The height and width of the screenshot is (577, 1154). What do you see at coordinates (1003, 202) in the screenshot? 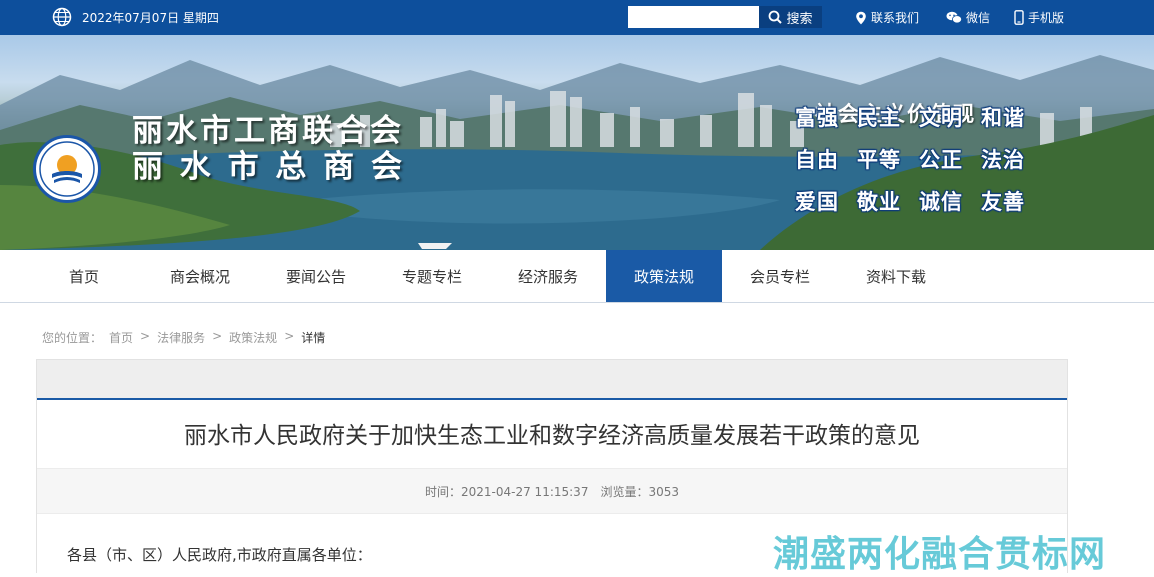
I see `core-value: 友善` at bounding box center [1003, 202].